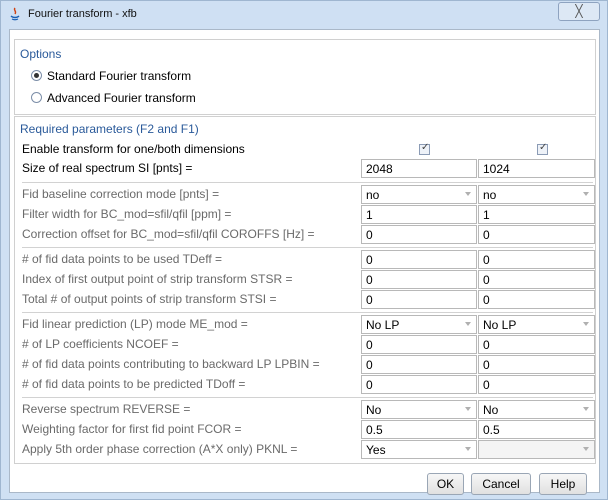  I want to click on ncoef-f1-input: 0, so click(536, 344).